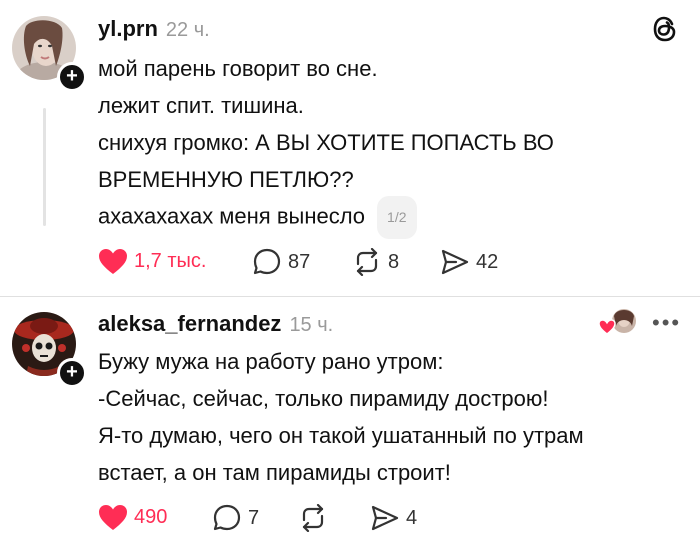 This screenshot has width=700, height=551. What do you see at coordinates (151, 517) in the screenshot?
I see `like-count: 490` at bounding box center [151, 517].